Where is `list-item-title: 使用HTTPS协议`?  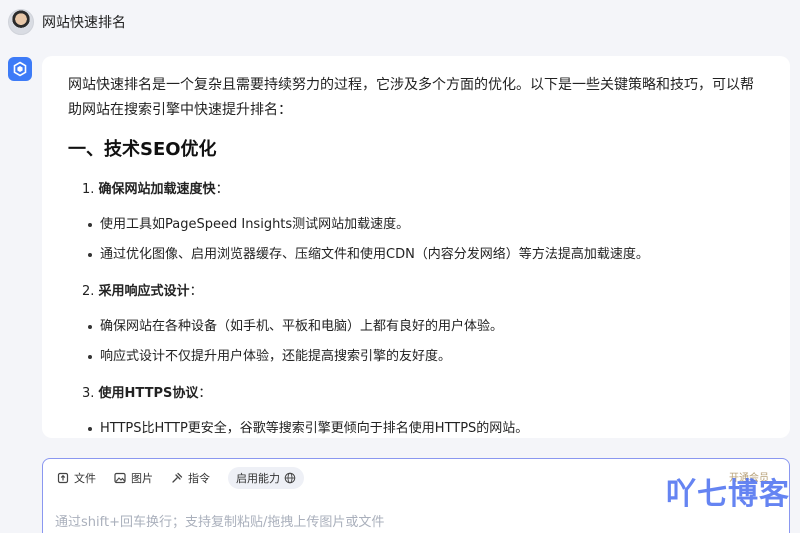
list-item-title: 使用HTTPS协议 is located at coordinates (148, 393).